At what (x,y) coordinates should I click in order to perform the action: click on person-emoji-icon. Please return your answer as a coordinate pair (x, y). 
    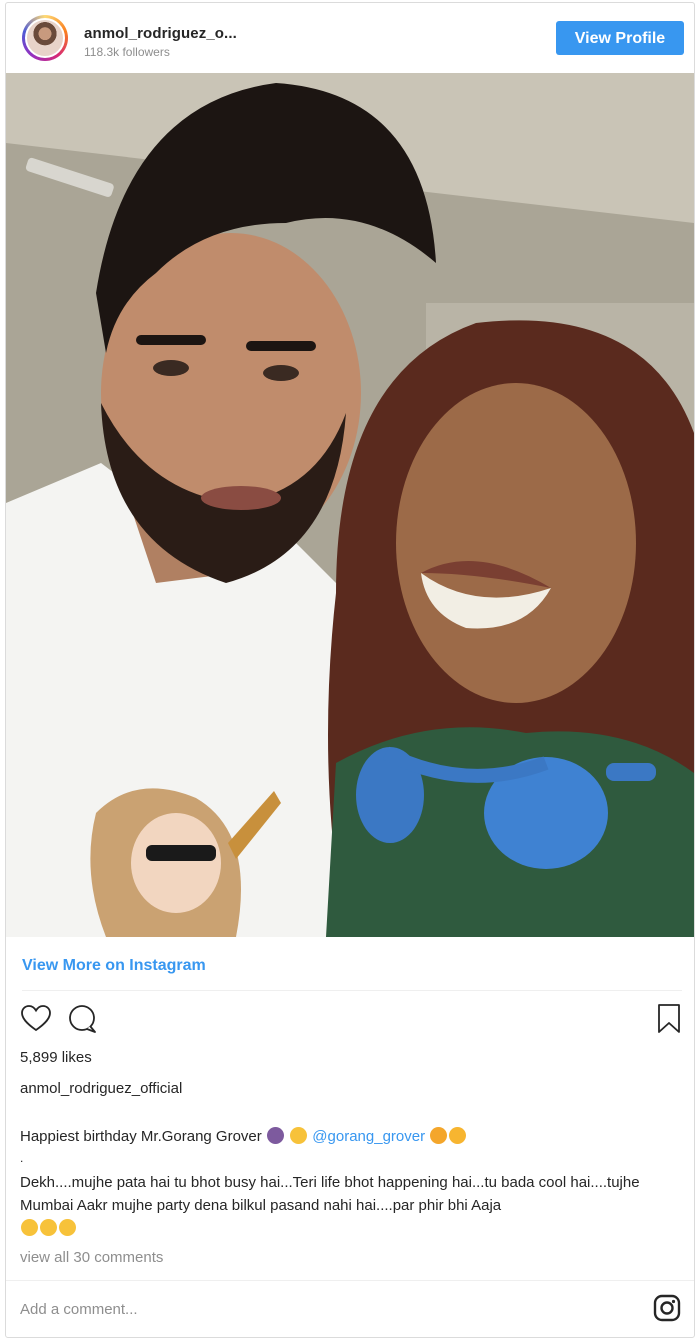
    Looking at the image, I should click on (275, 1135).